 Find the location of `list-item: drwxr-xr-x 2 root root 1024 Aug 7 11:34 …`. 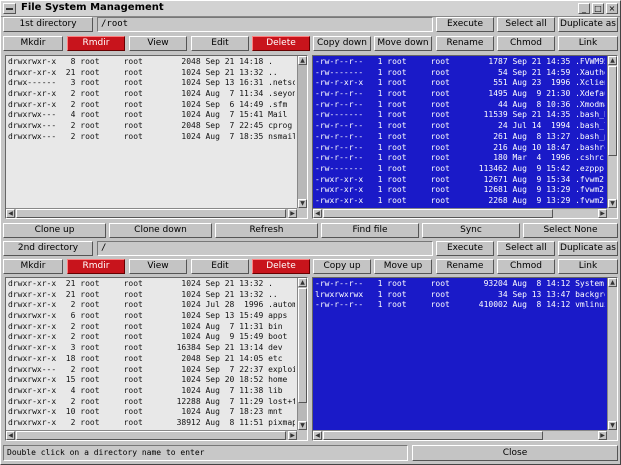

list-item: drwxr-xr-x 2 root root 1024 Aug 7 11:34 … is located at coordinates (151, 94).